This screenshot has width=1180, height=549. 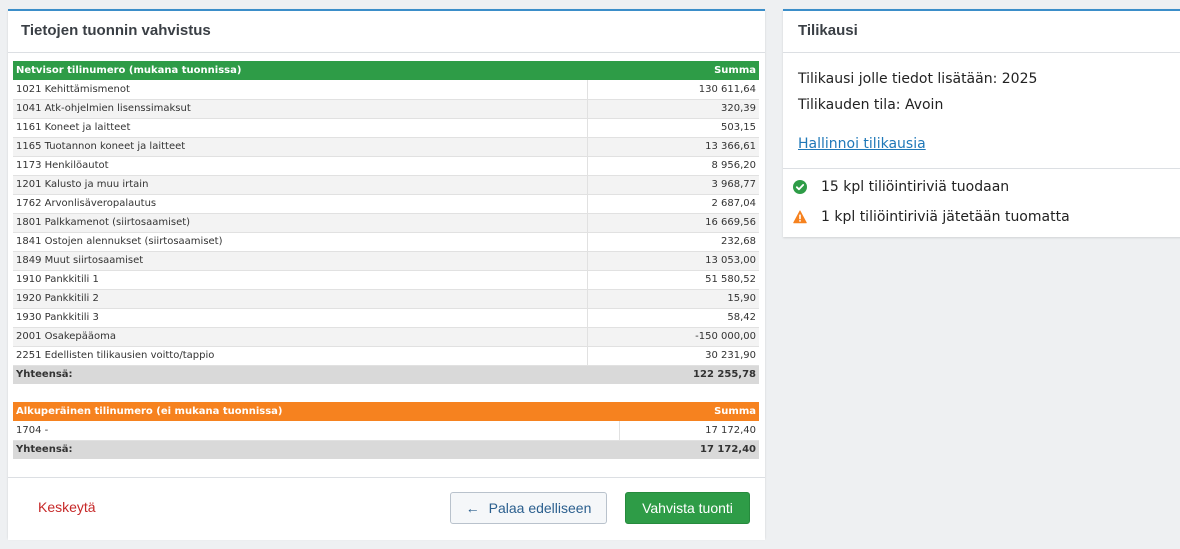 What do you see at coordinates (673, 299) in the screenshot?
I see `sum-cell: 15,90` at bounding box center [673, 299].